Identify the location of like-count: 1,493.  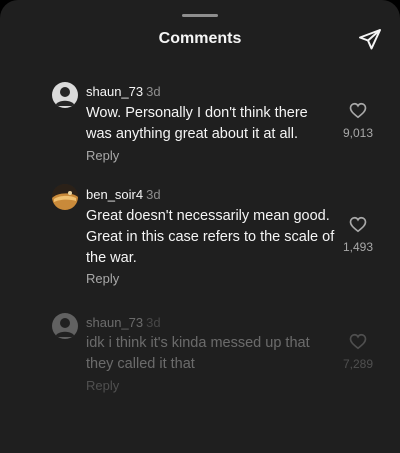
(358, 247).